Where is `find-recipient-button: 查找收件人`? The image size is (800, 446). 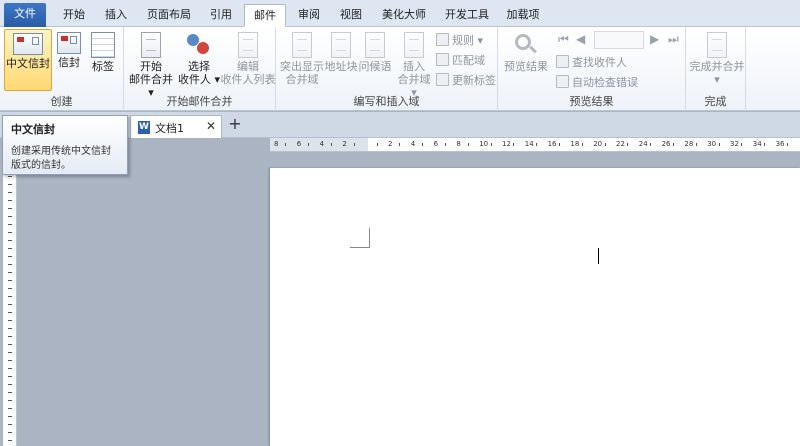 find-recipient-button: 查找收件人 is located at coordinates (591, 63).